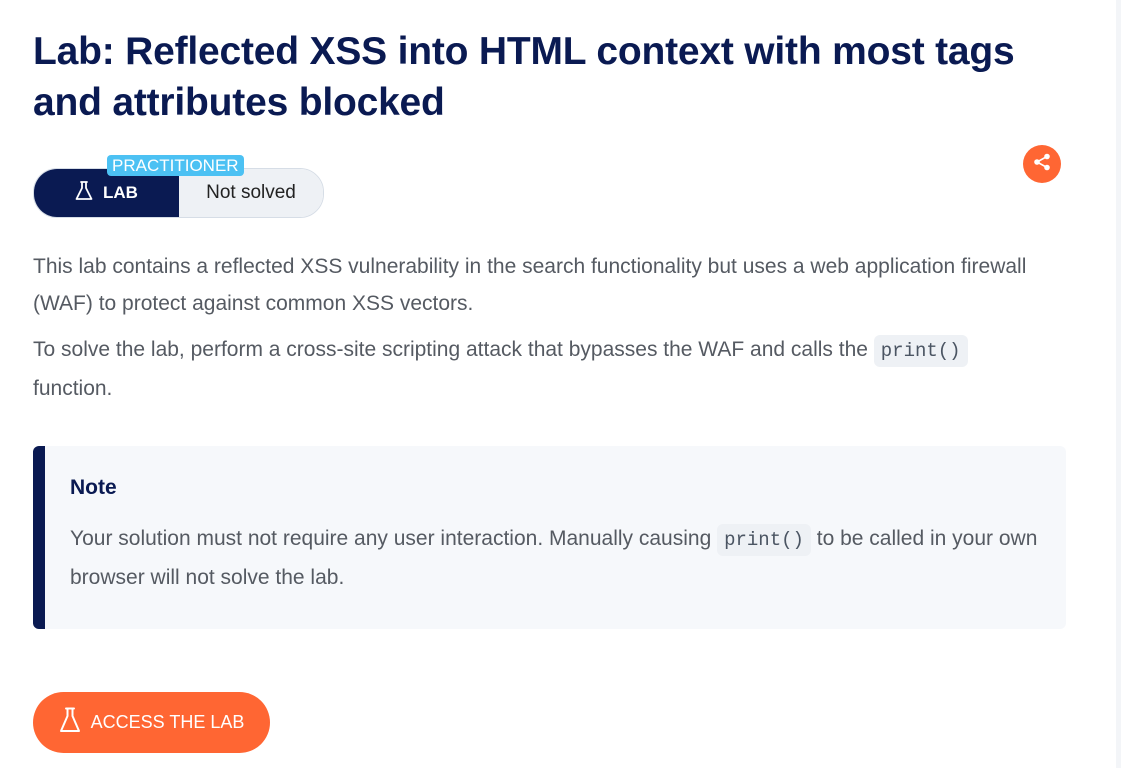 The width and height of the screenshot is (1121, 768). I want to click on share-button, so click(1042, 164).